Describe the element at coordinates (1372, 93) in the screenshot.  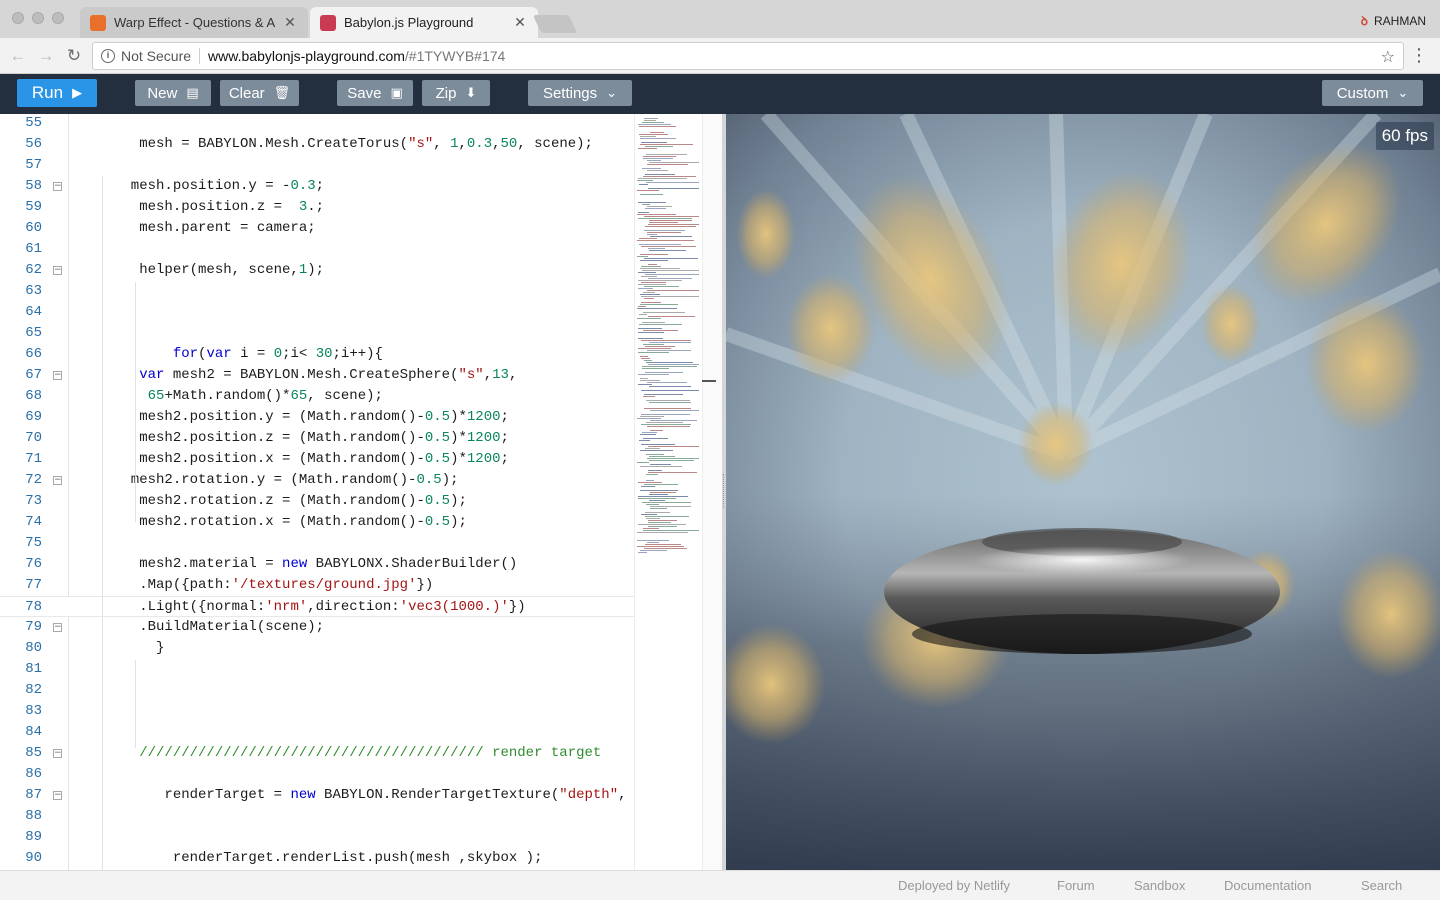
I see `custom-dropdown: Custom ⌄` at that location.